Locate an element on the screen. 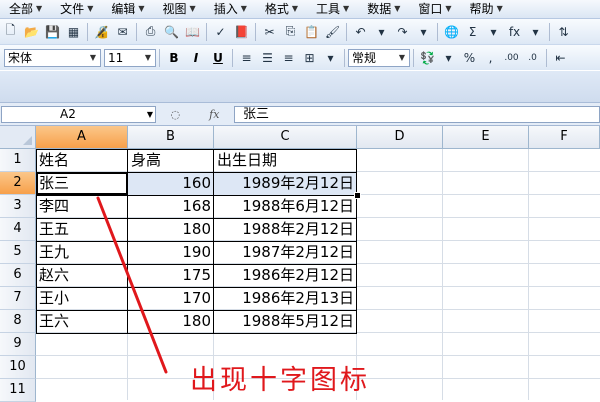 This screenshot has height=402, width=600. research-book-icon: 📕 is located at coordinates (241, 31).